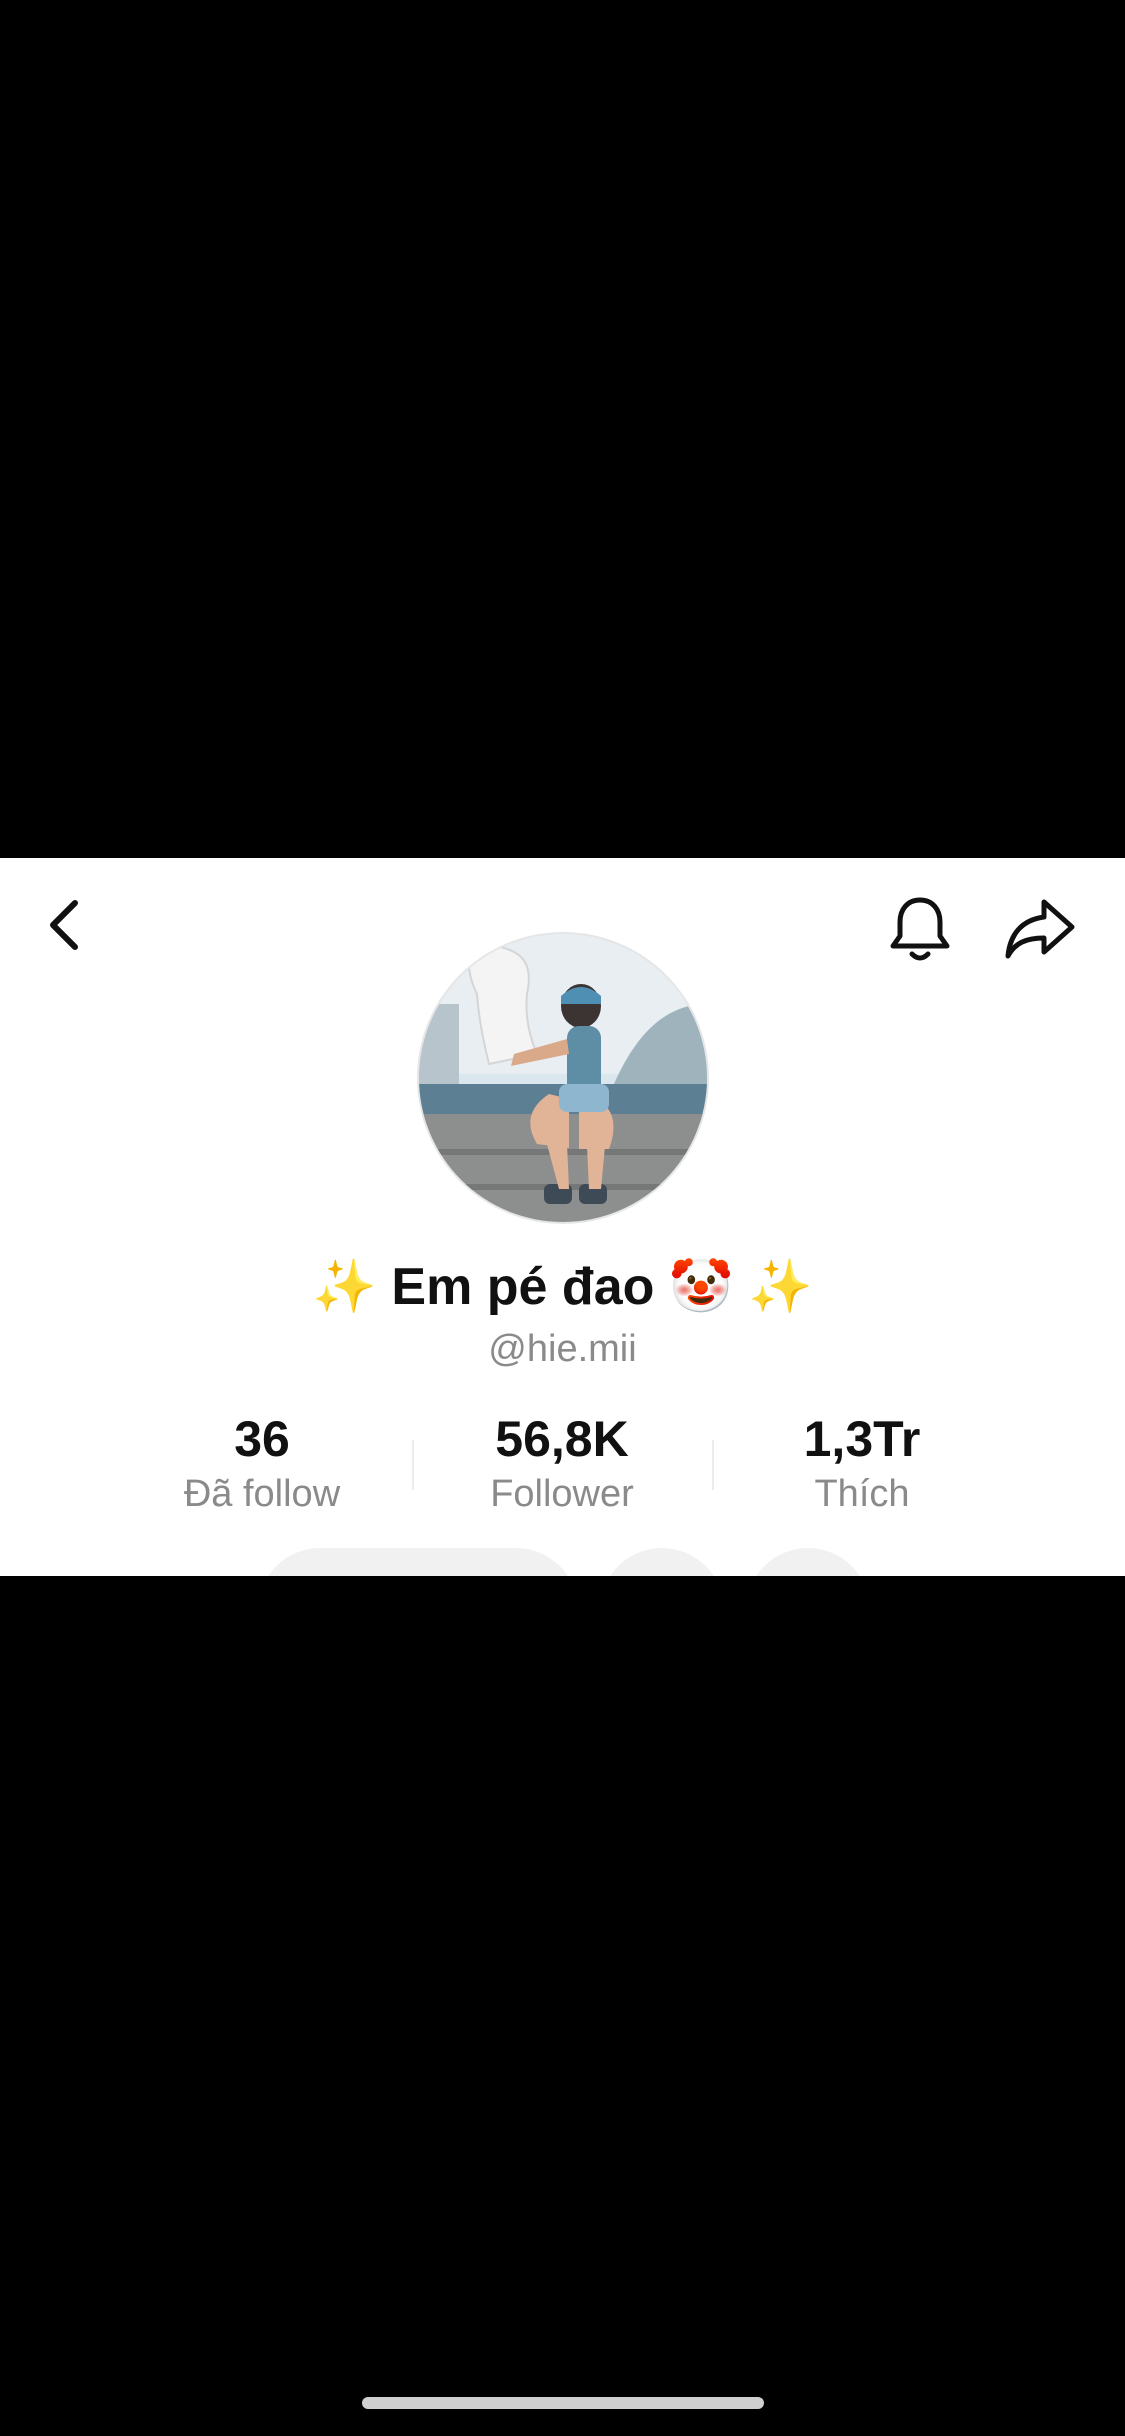  What do you see at coordinates (262, 1439) in the screenshot?
I see `stat-following-value: 36` at bounding box center [262, 1439].